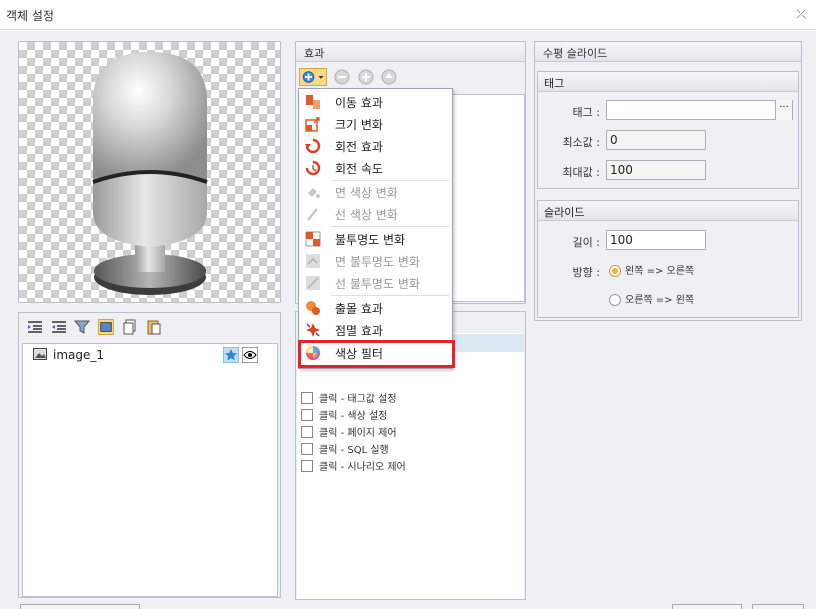 The image size is (816, 609). Describe the element at coordinates (30, 16) in the screenshot. I see `window-title: 객체 설정` at that location.